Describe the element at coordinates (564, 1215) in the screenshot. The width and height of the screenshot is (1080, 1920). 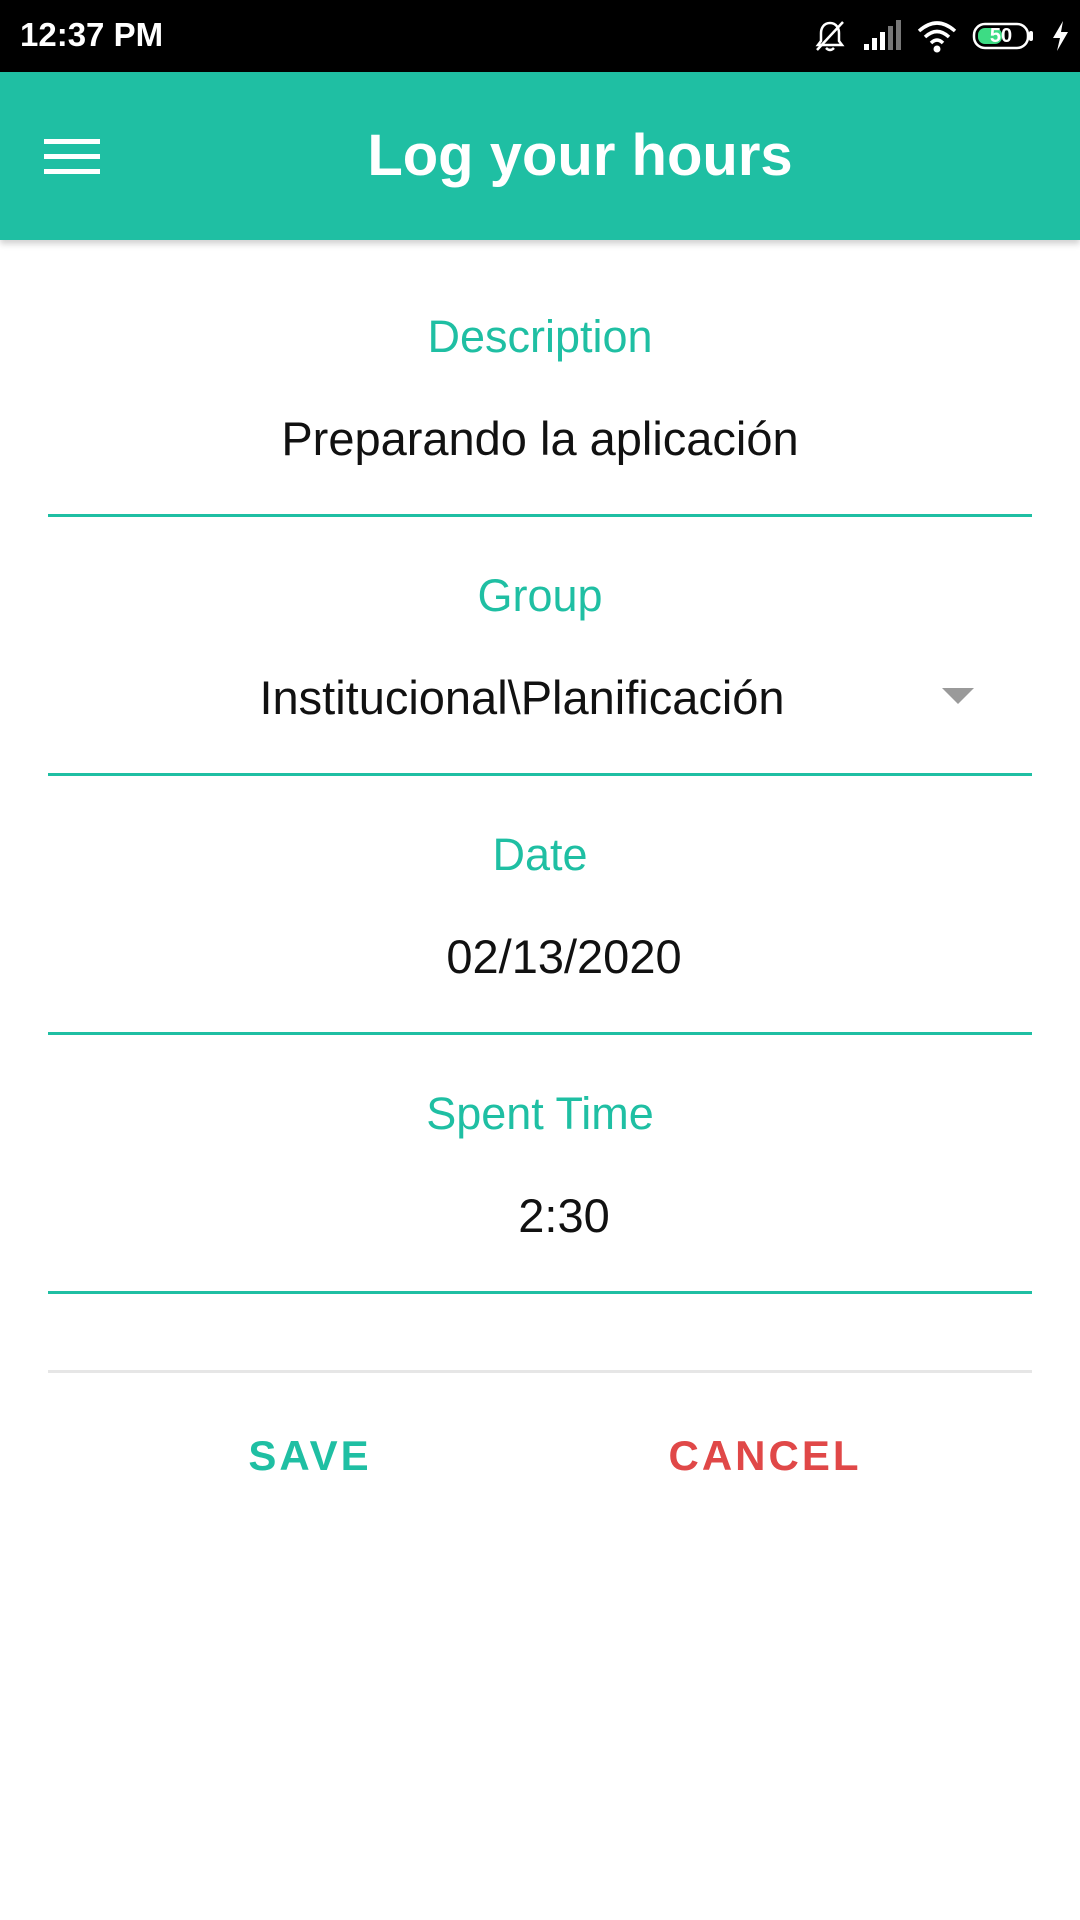
I see `spent-time-input` at that location.